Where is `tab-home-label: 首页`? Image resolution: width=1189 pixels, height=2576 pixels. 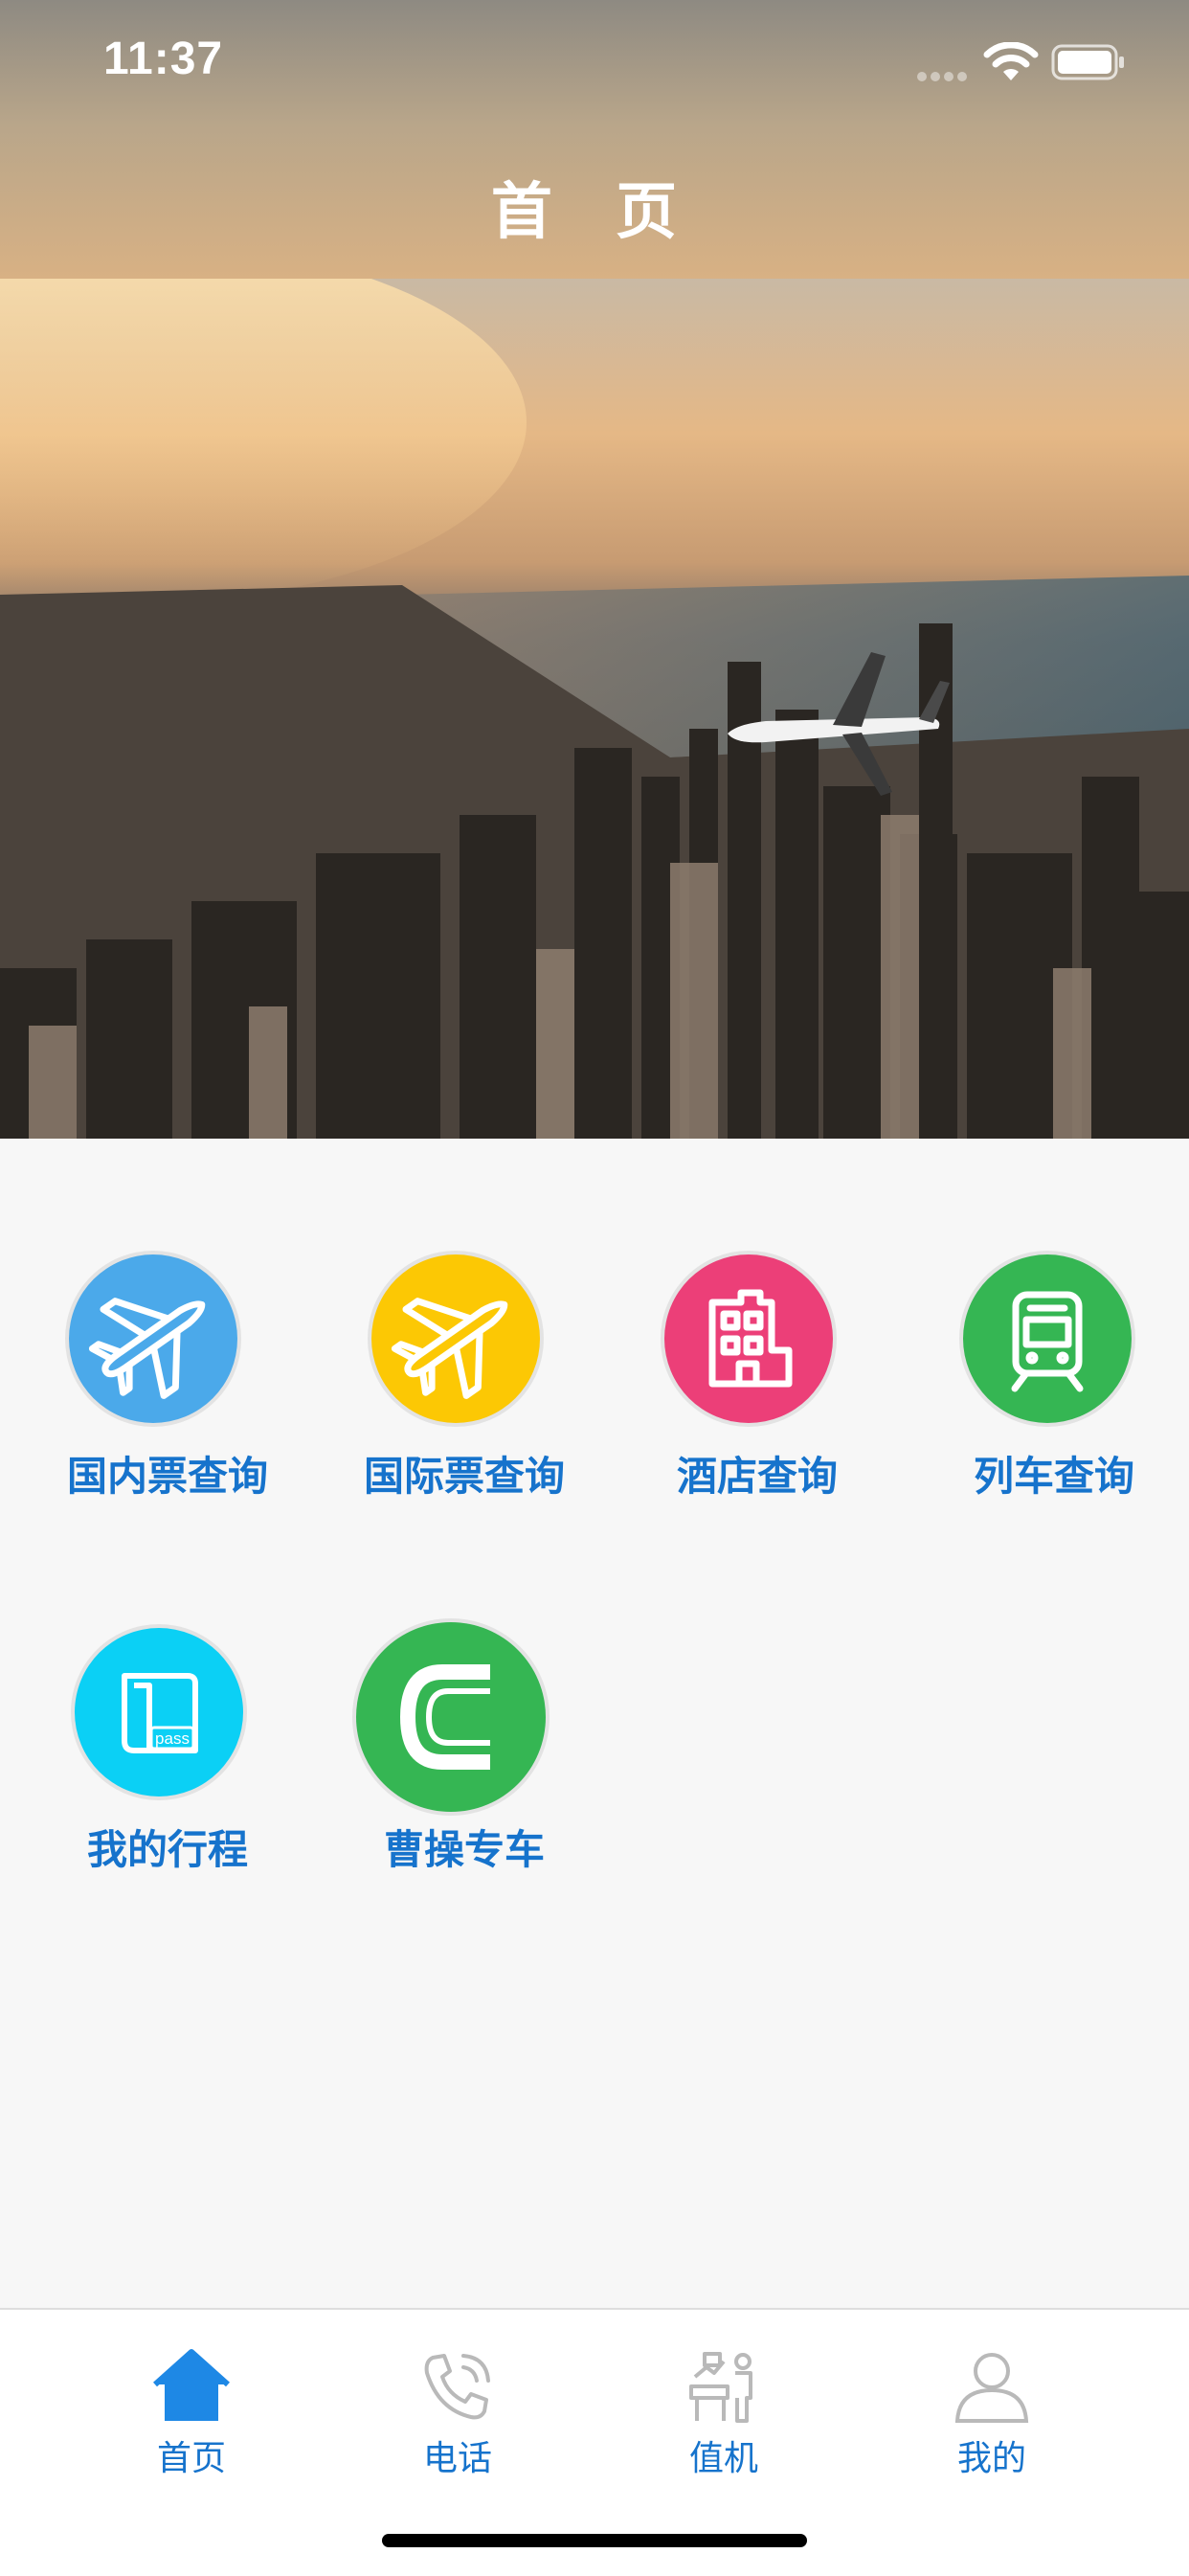
tab-home-label: 首页 is located at coordinates (191, 2458).